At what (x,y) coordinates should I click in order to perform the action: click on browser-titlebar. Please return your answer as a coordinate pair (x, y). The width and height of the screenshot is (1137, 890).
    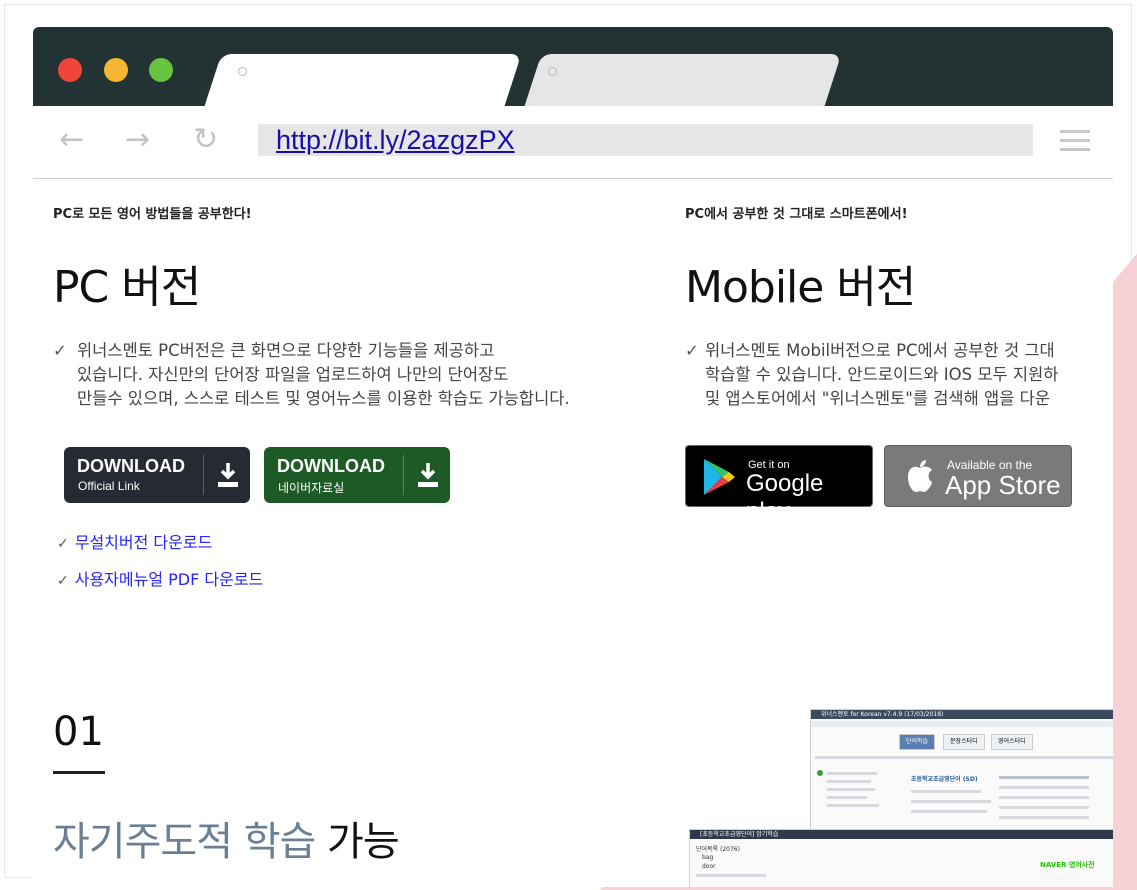
    Looking at the image, I should click on (573, 66).